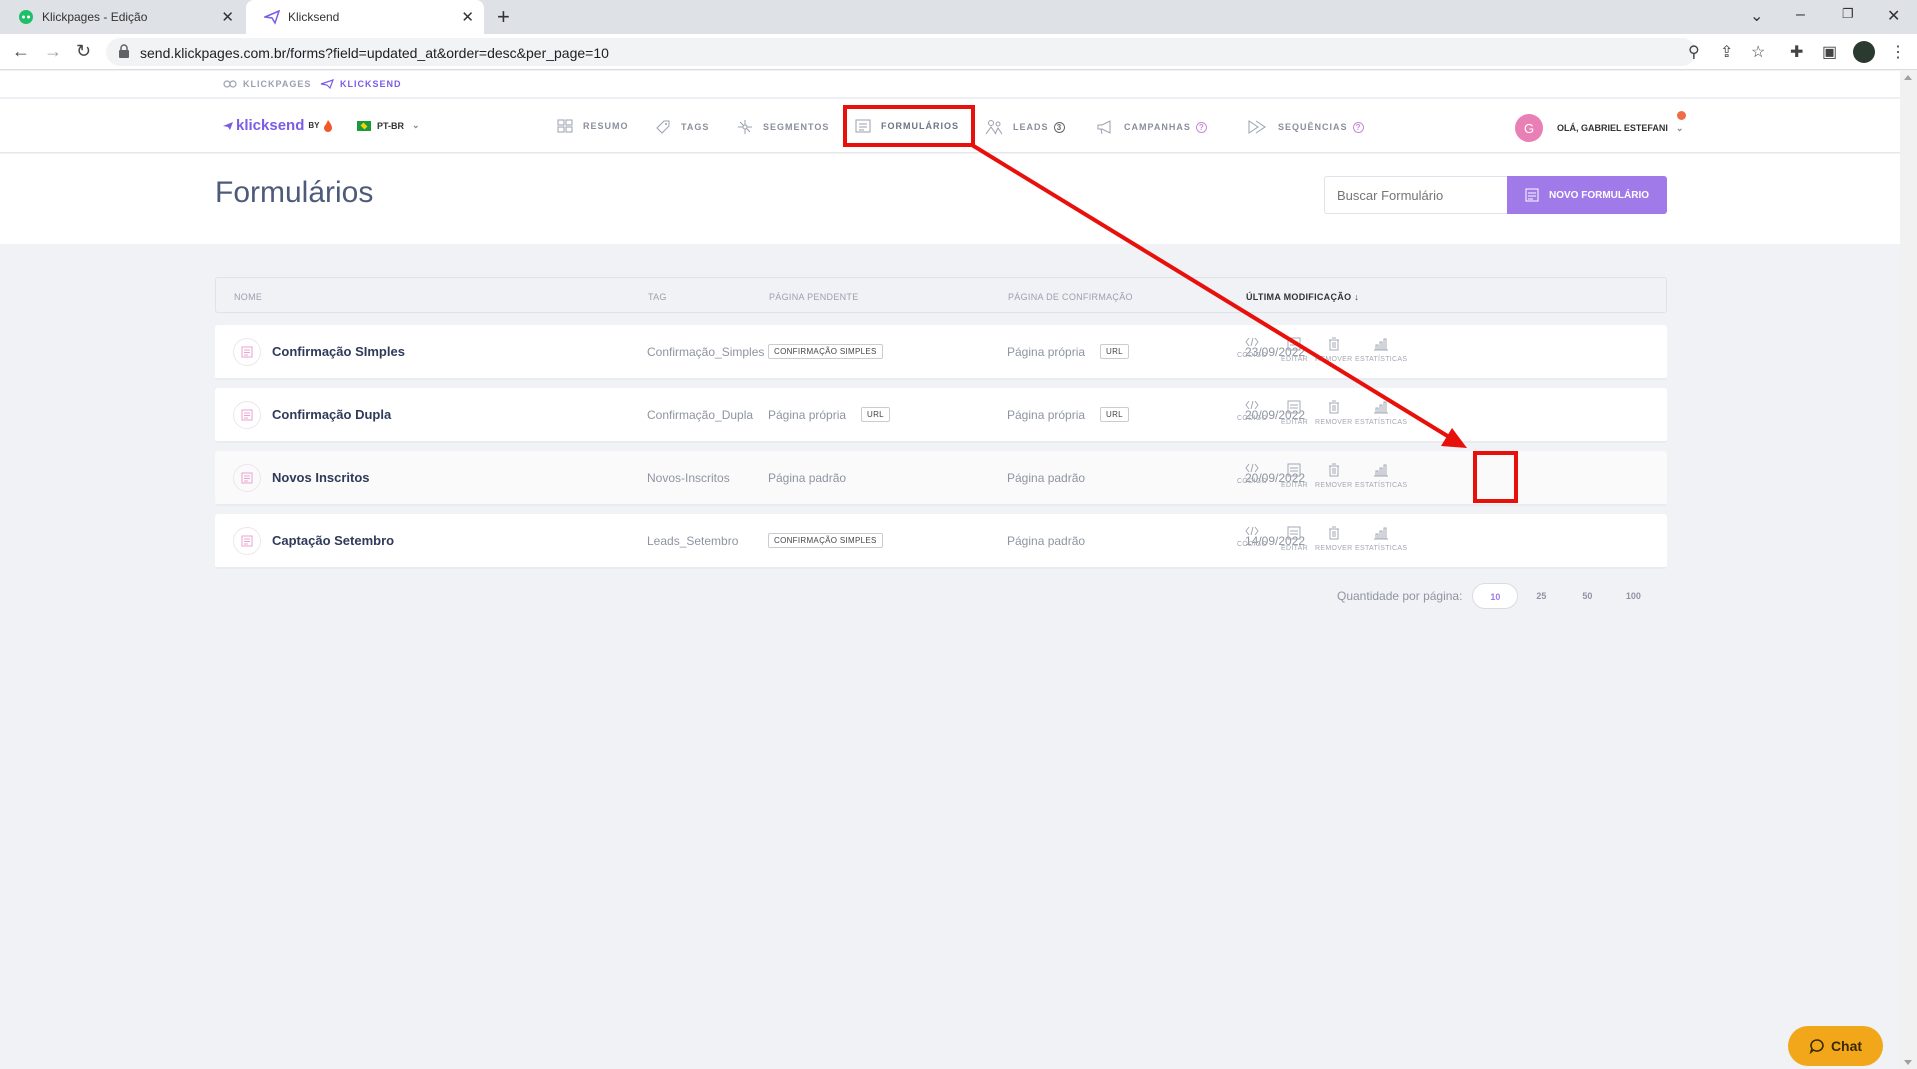  I want to click on chat-label: Chat, so click(1846, 1046).